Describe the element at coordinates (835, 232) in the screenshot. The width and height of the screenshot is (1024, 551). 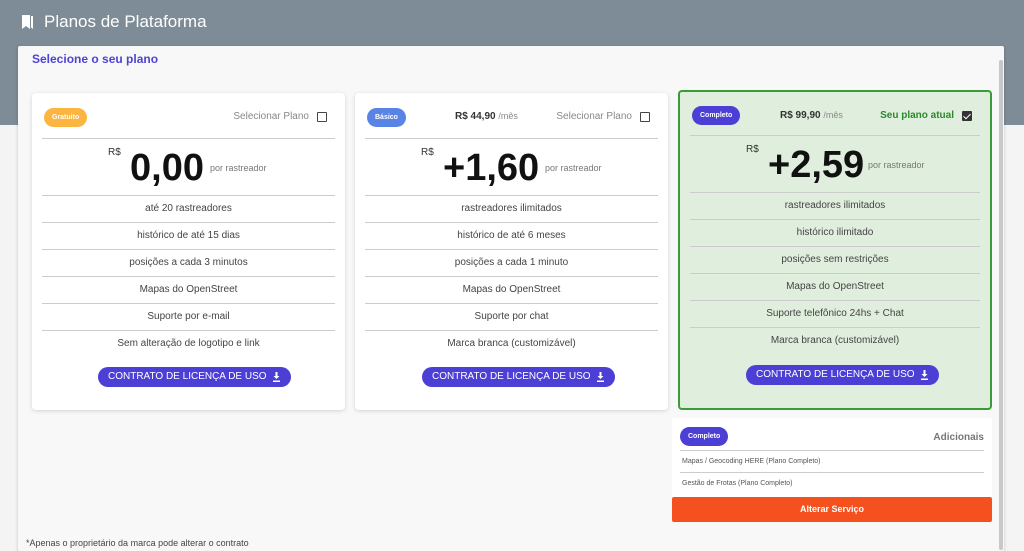
I see `feature-item: histórico ilimitado` at that location.